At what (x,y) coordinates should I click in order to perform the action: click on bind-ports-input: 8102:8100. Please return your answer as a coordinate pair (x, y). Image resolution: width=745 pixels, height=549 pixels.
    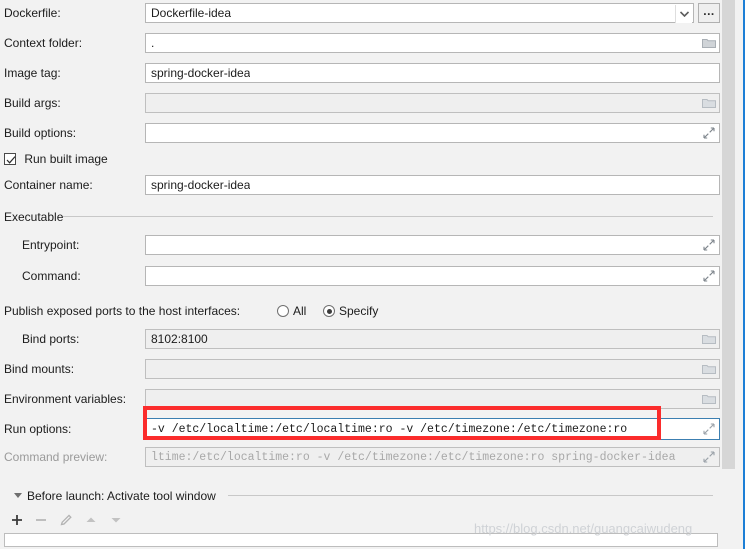
    Looking at the image, I should click on (432, 339).